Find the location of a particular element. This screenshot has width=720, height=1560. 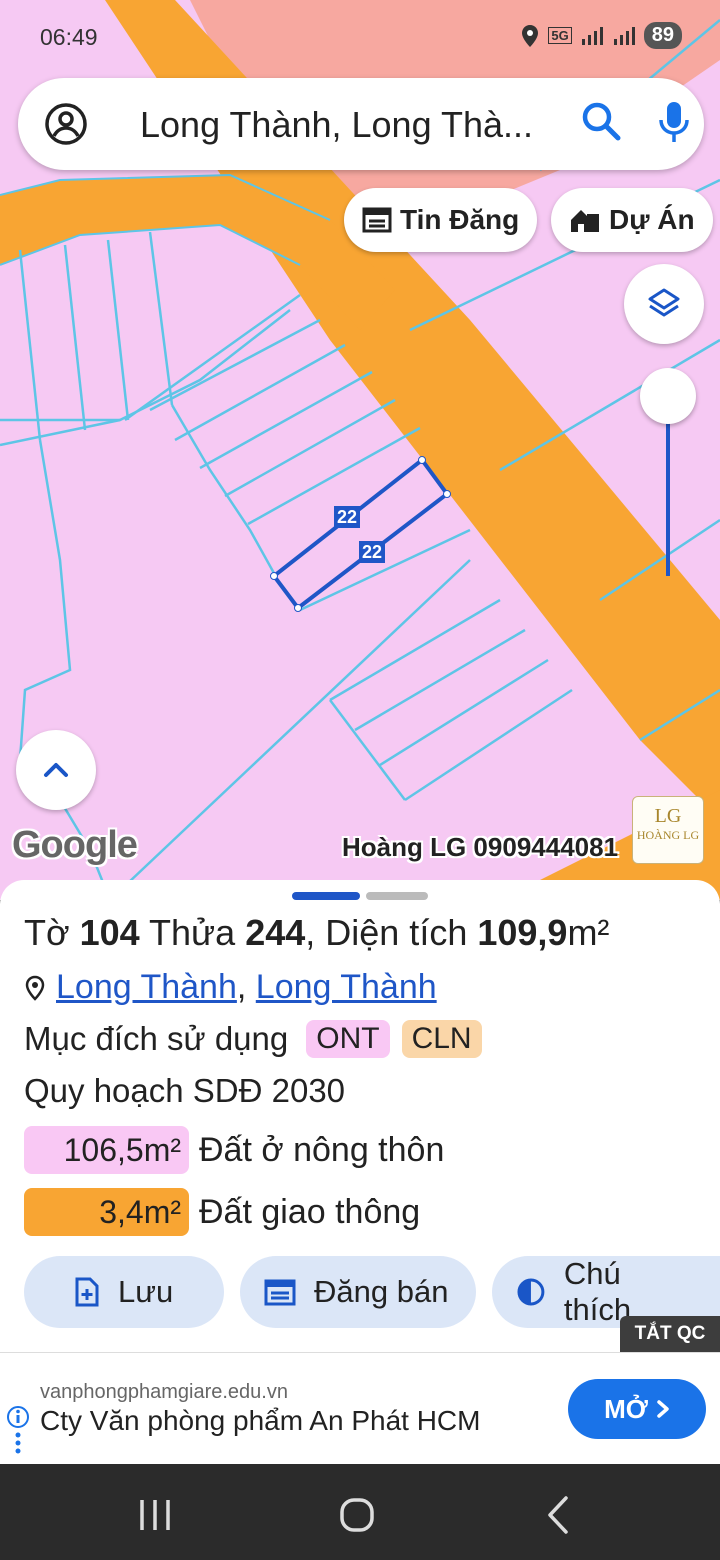

microphone-icon is located at coordinates (674, 123).